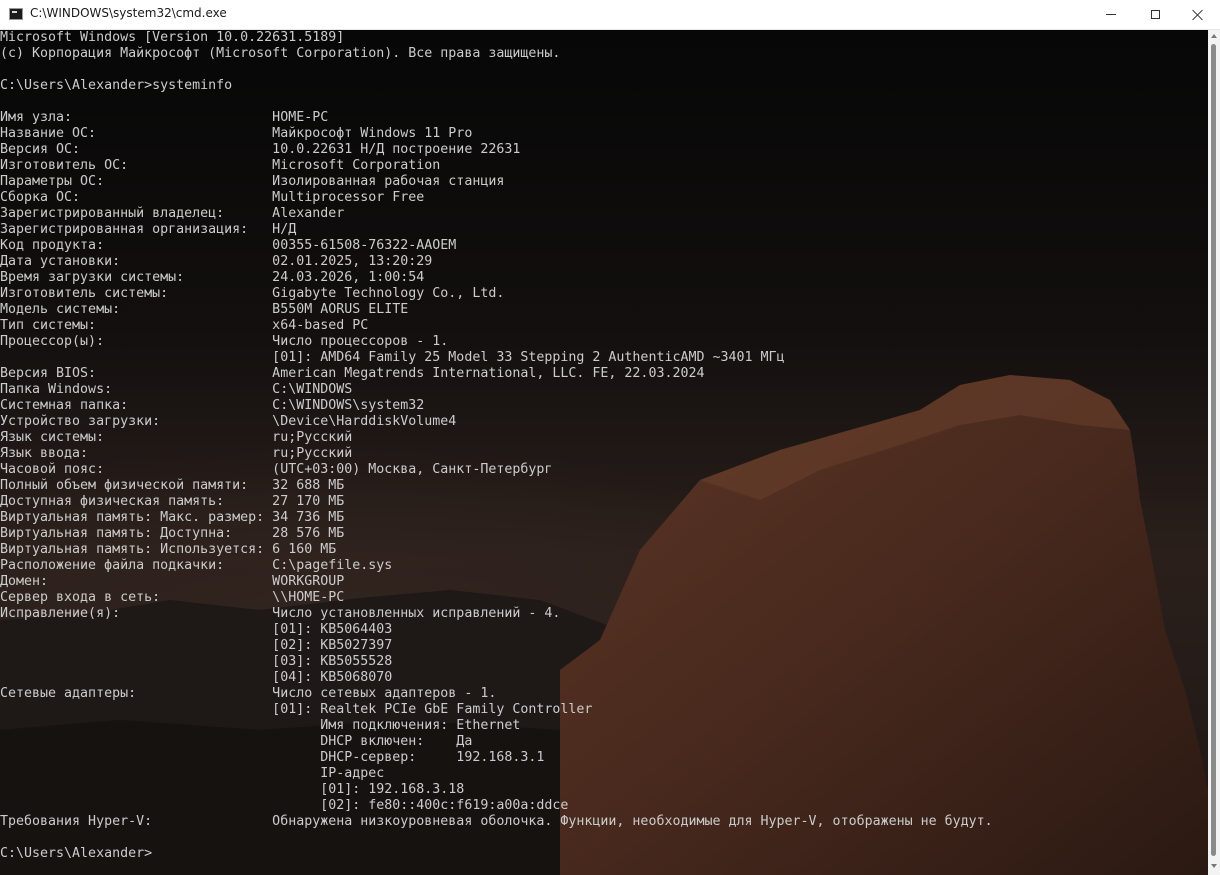 The image size is (1220, 875). I want to click on console-line: [01]: Realtek PCIe GbE Family Controller, so click(296, 709).